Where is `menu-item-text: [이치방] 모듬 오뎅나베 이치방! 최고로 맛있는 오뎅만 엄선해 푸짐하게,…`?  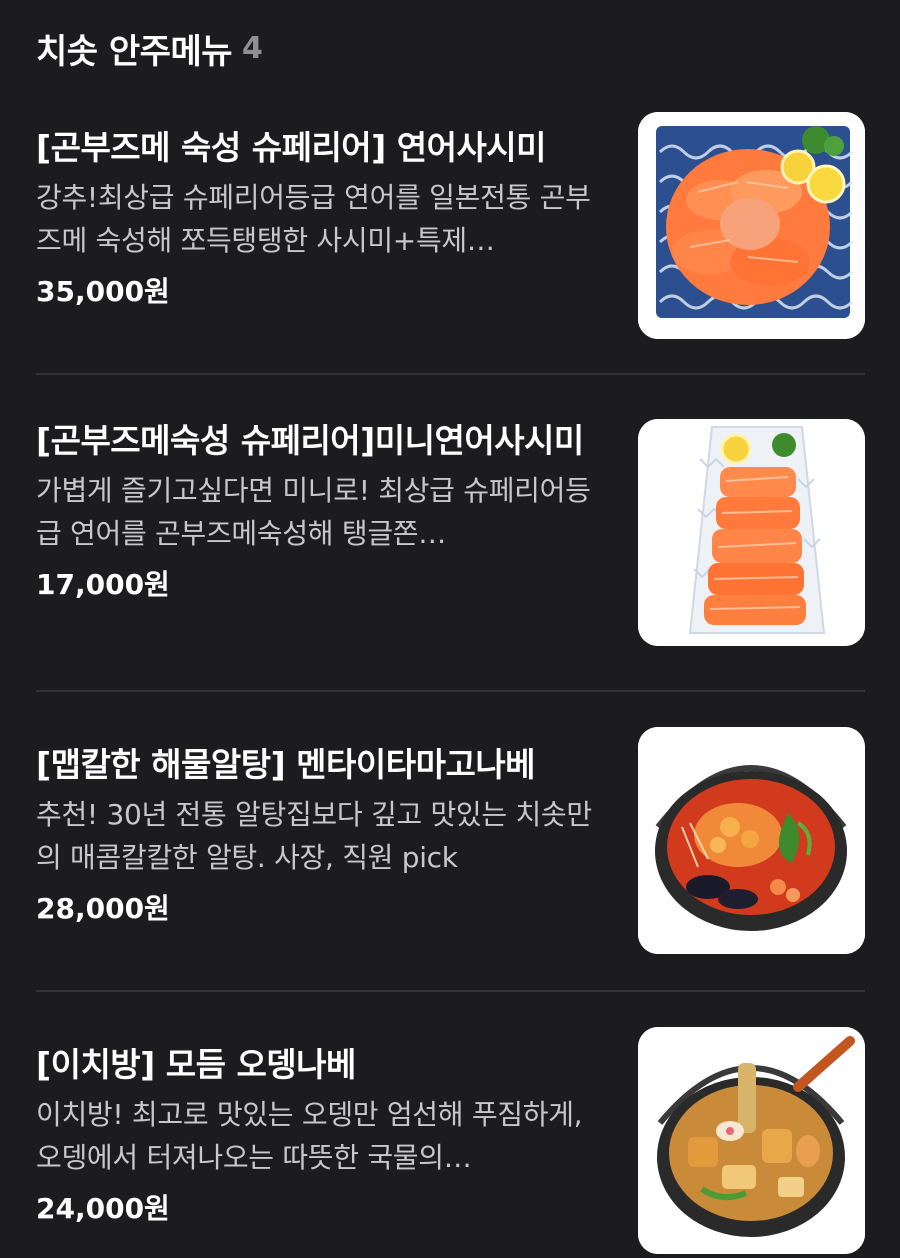 menu-item-text: [이치방] 모듬 오뎅나베 이치방! 최고로 맛있는 오뎅만 엄선해 푸짐하게,… is located at coordinates (321, 1135).